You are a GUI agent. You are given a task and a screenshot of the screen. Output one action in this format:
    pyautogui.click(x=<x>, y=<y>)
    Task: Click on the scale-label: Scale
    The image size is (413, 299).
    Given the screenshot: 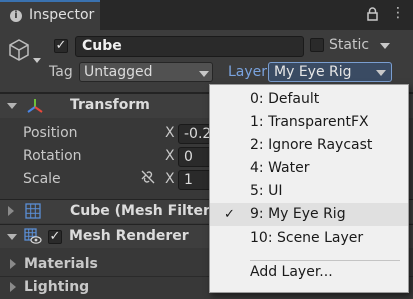 What is the action you would take?
    pyautogui.click(x=42, y=179)
    